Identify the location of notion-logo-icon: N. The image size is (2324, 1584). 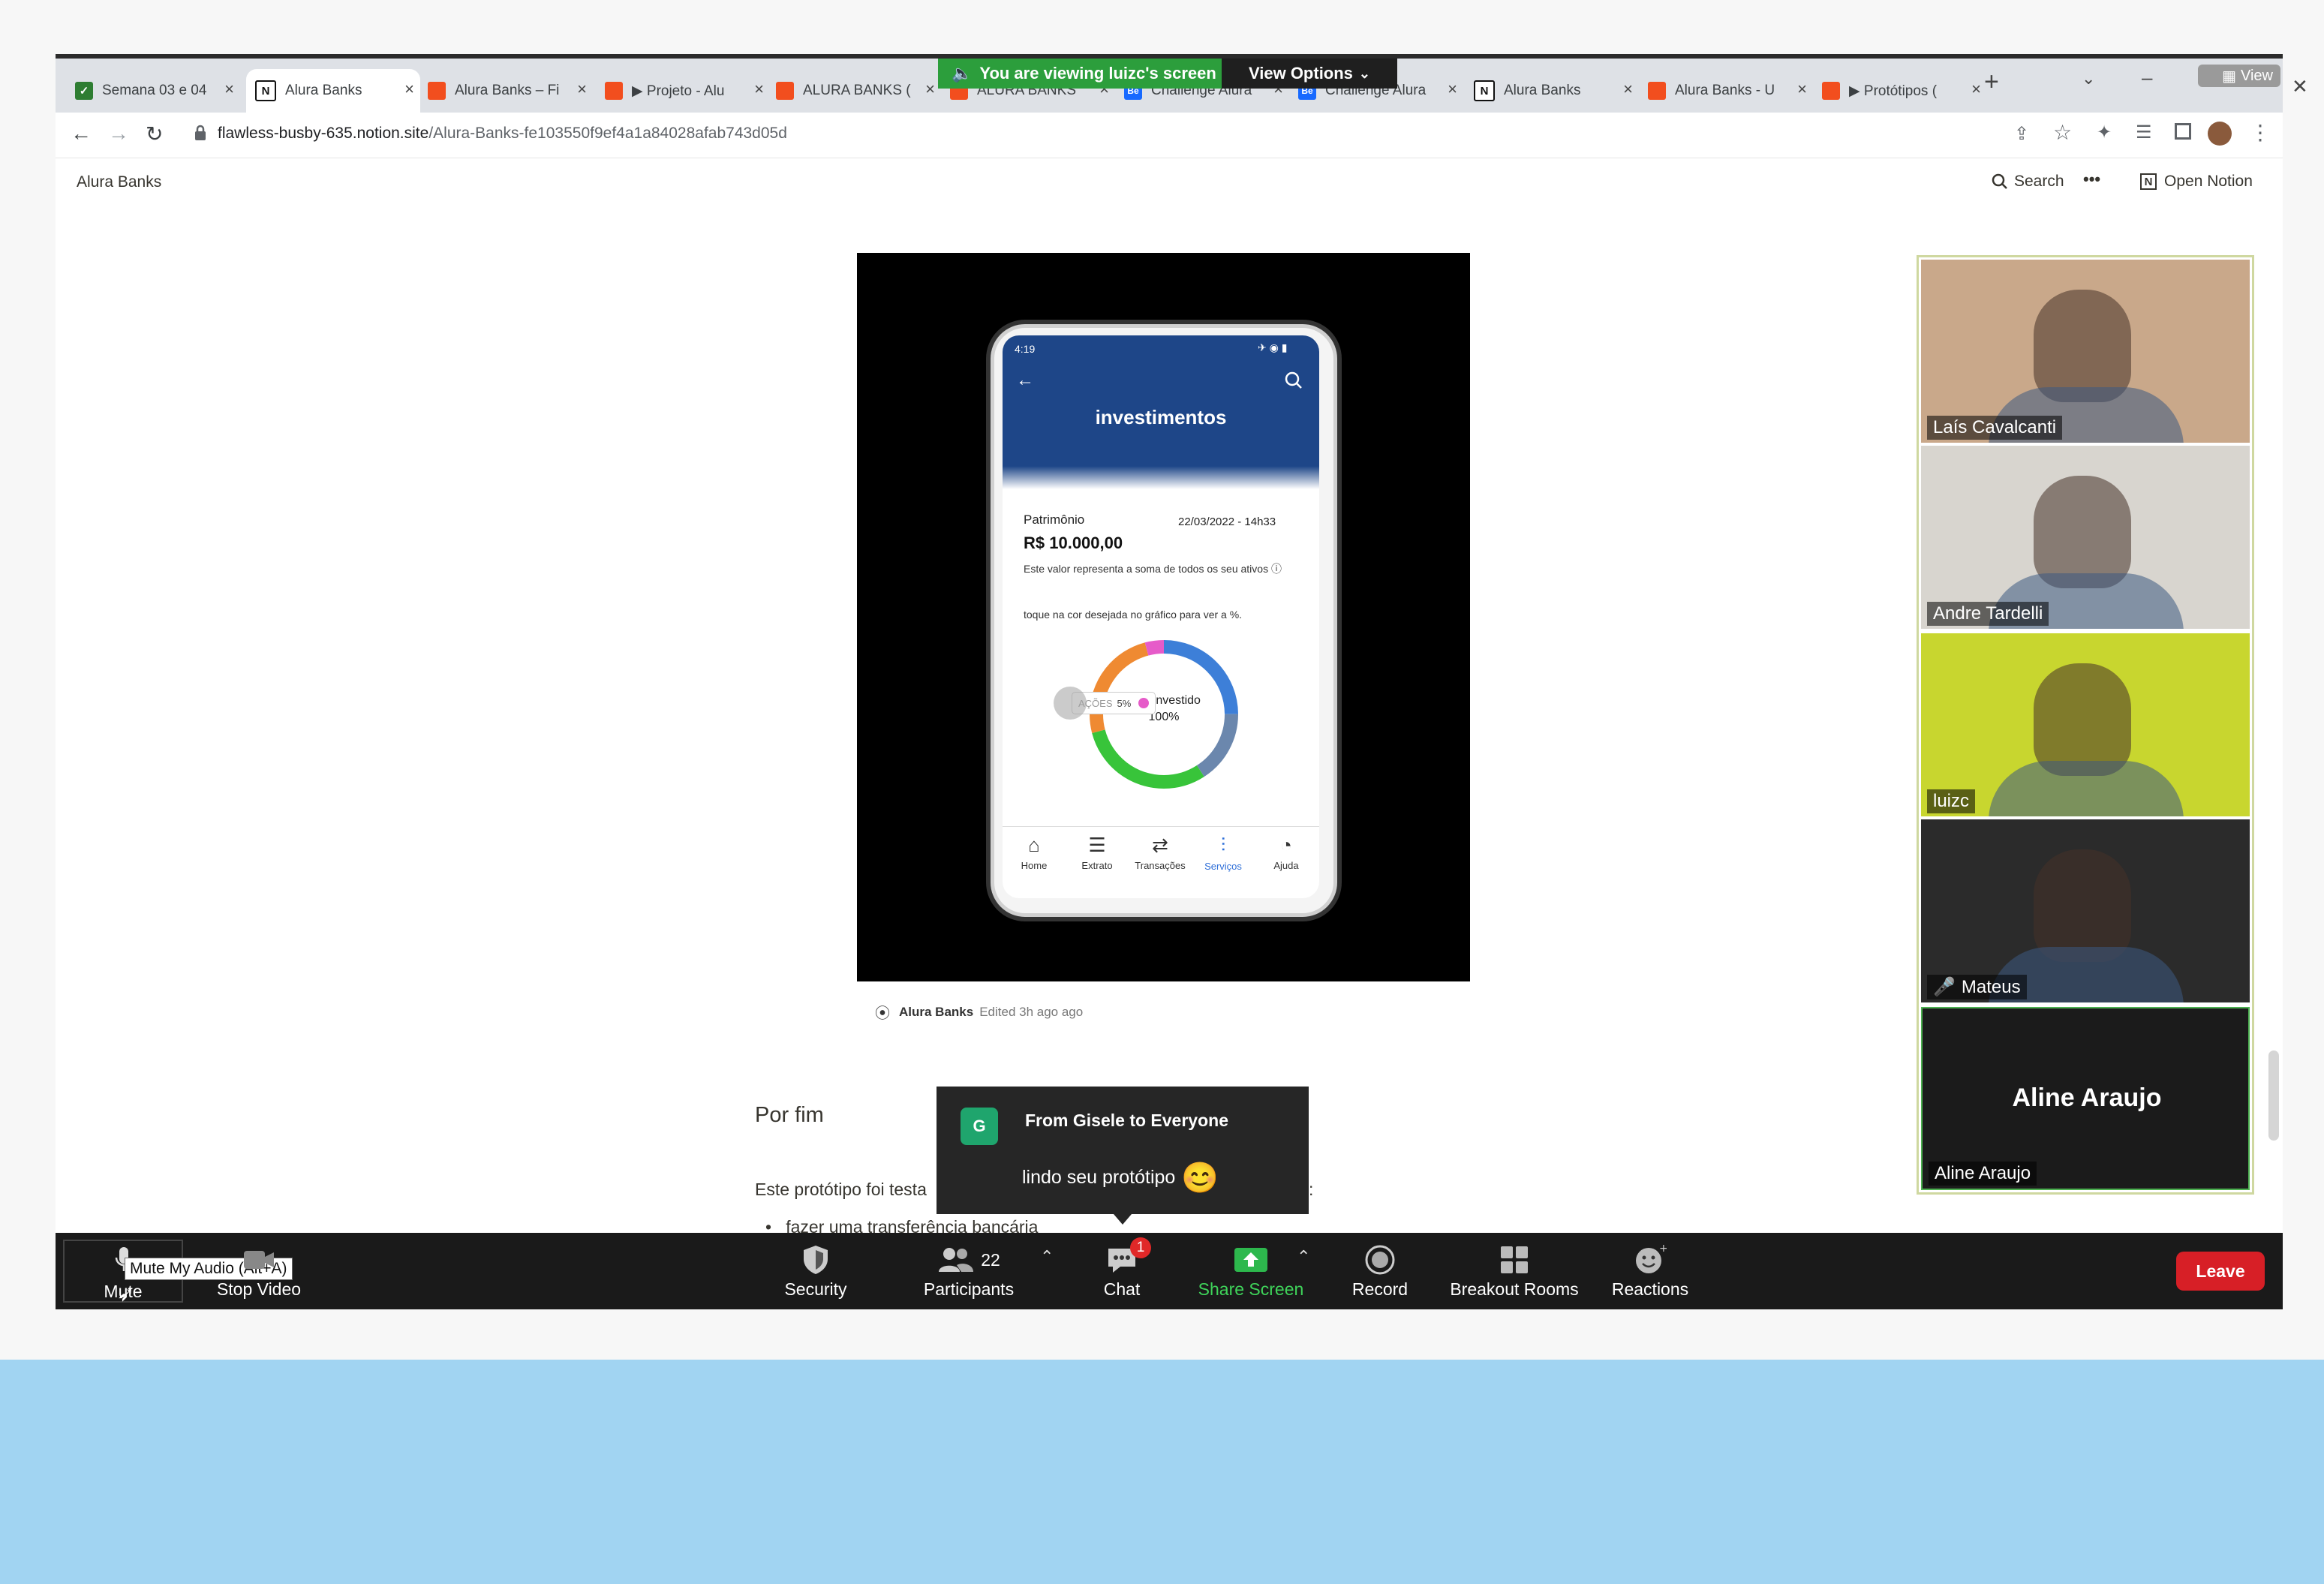
(2148, 181).